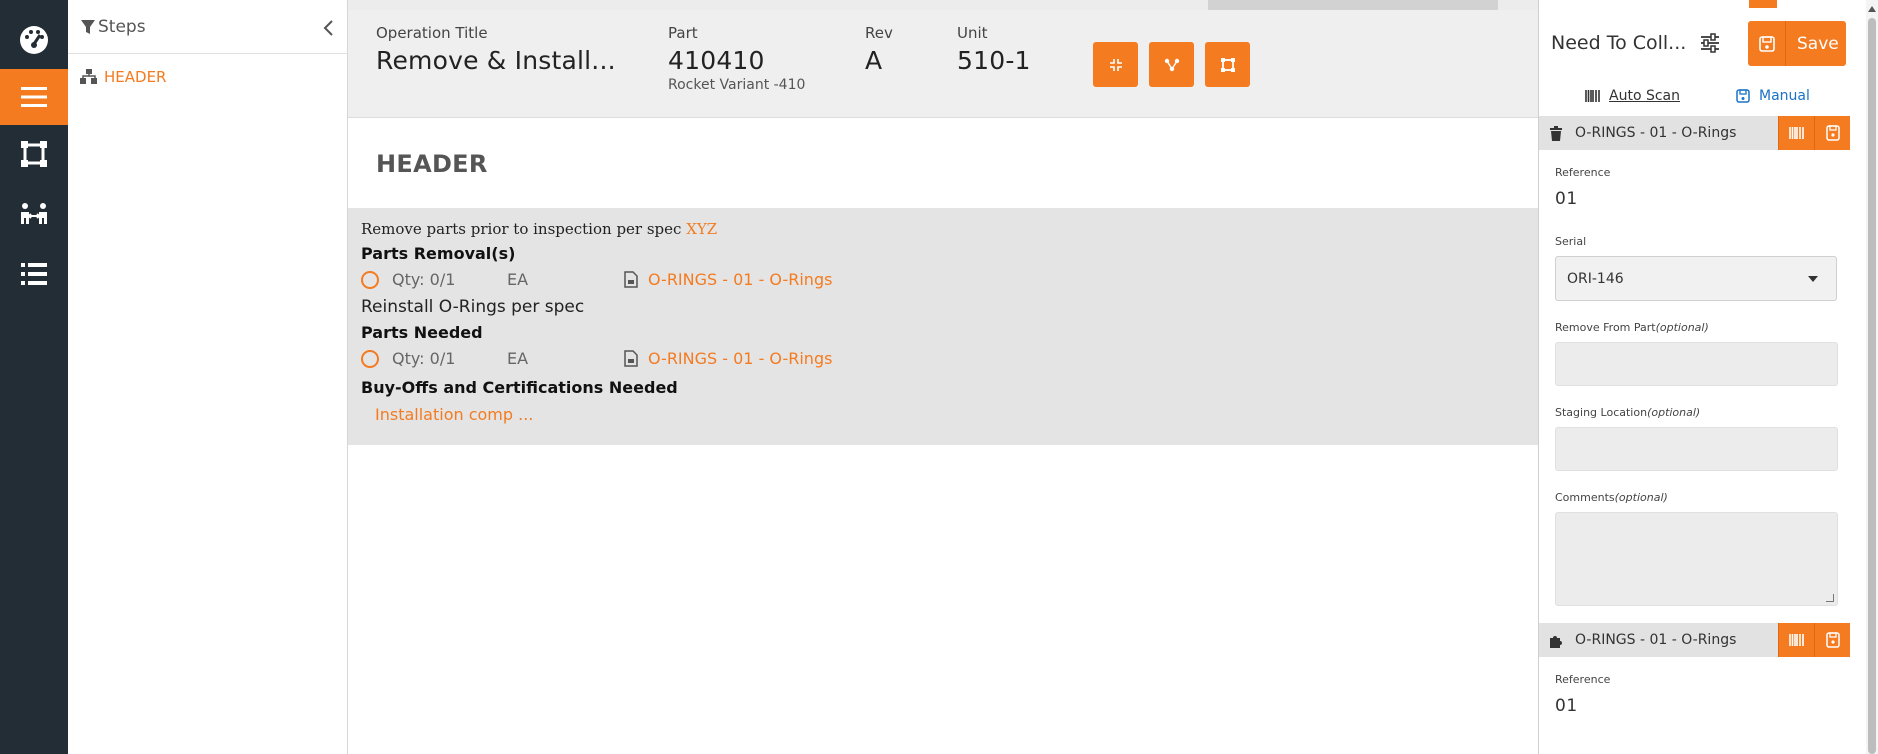 The width and height of the screenshot is (1878, 754). I want to click on unit-label: Unit, so click(972, 33).